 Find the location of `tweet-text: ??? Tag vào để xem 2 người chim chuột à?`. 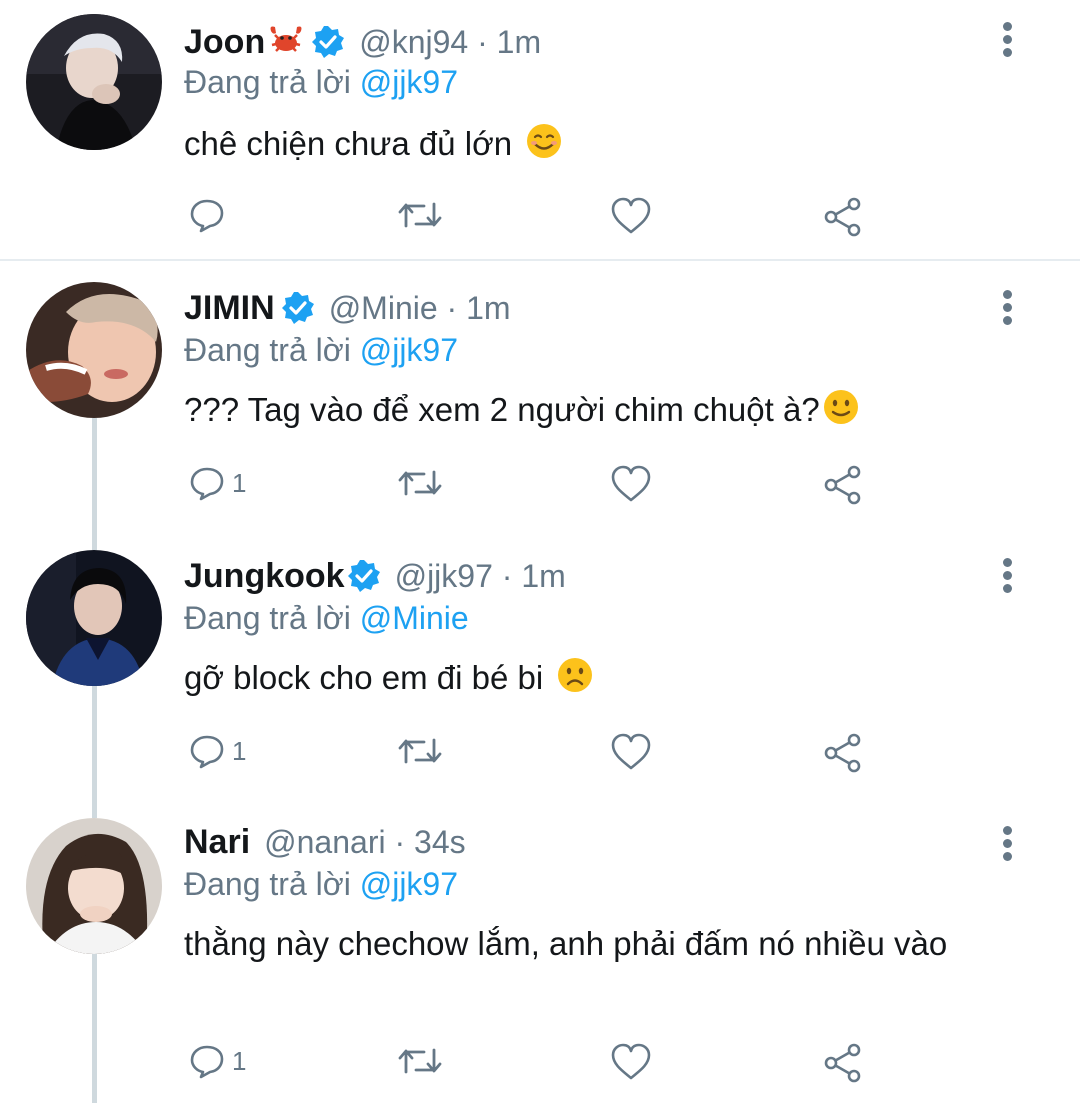

tweet-text: ??? Tag vào để xem 2 người chim chuột à? is located at coordinates (594, 412).